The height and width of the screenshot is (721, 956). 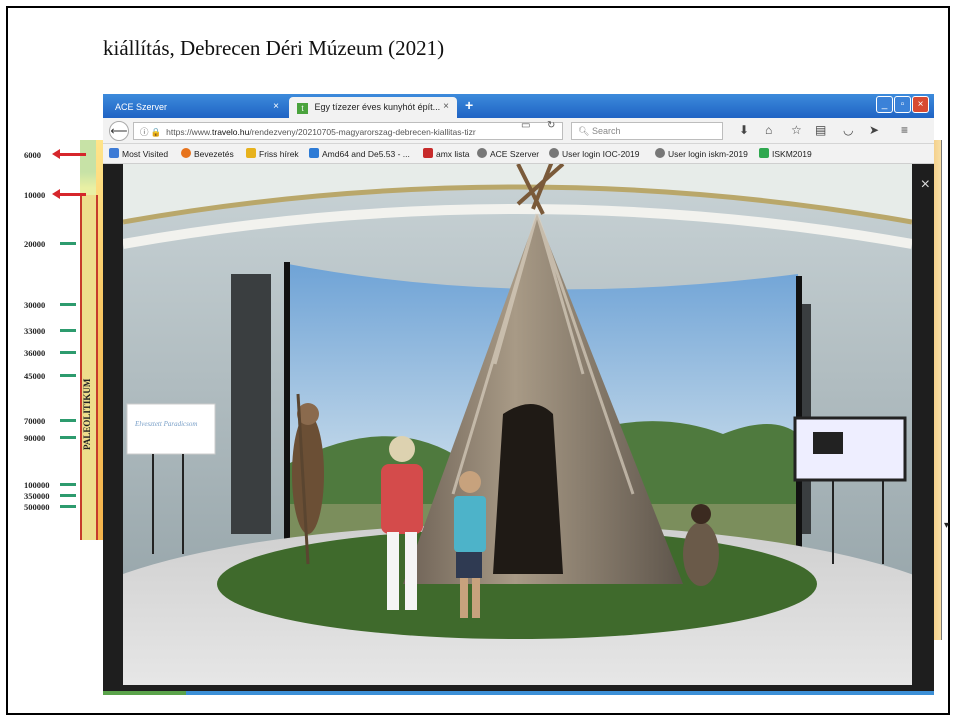 What do you see at coordinates (585, 131) in the screenshot?
I see `search-icon: 🔍︎` at bounding box center [585, 131].